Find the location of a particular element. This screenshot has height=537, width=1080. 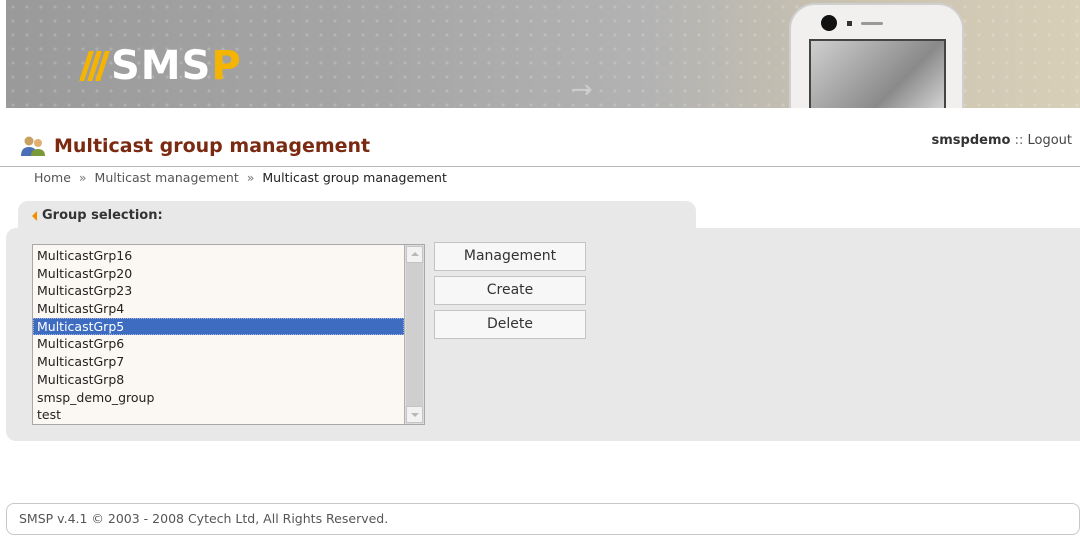

bullet-arrow-icon is located at coordinates (34, 216).